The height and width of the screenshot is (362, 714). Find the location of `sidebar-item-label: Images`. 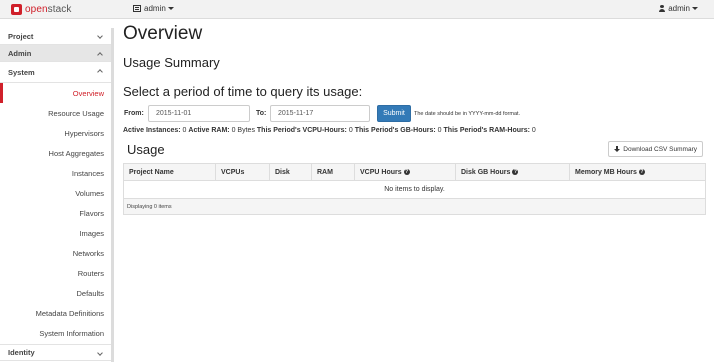

sidebar-item-label: Images is located at coordinates (91, 233).